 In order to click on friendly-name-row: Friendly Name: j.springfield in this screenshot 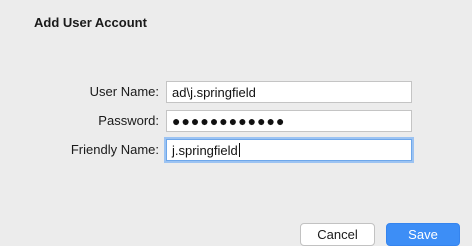, I will do `click(236, 150)`.